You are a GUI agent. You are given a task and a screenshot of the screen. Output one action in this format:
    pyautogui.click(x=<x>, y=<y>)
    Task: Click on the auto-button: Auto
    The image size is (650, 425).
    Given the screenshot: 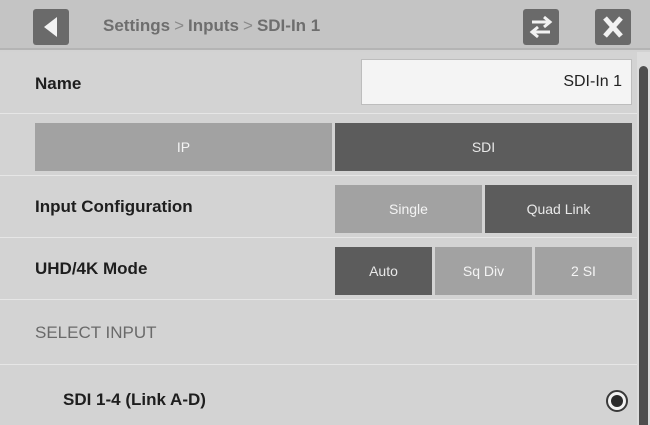 What is the action you would take?
    pyautogui.click(x=383, y=271)
    